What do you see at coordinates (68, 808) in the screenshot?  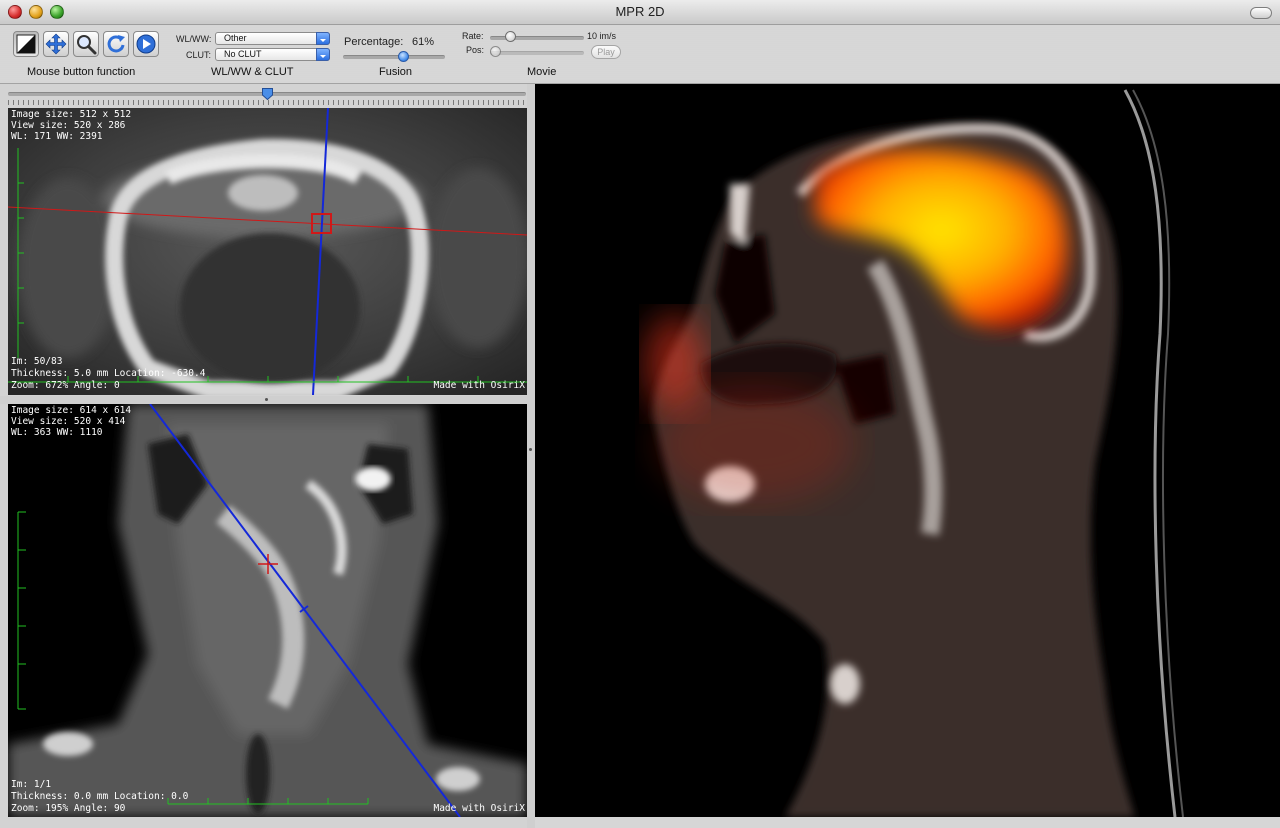 I see `coronal-zoom: Zoom: 195% Angle: 90` at bounding box center [68, 808].